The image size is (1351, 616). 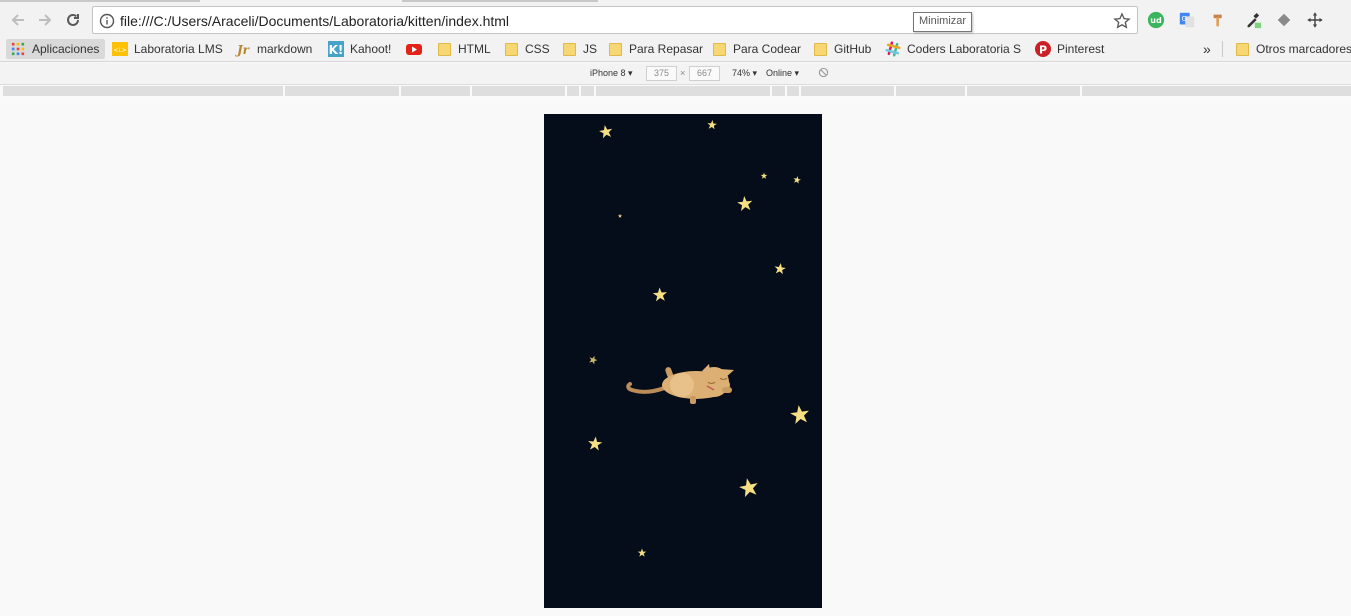 What do you see at coordinates (1315, 20) in the screenshot?
I see `move-icon` at bounding box center [1315, 20].